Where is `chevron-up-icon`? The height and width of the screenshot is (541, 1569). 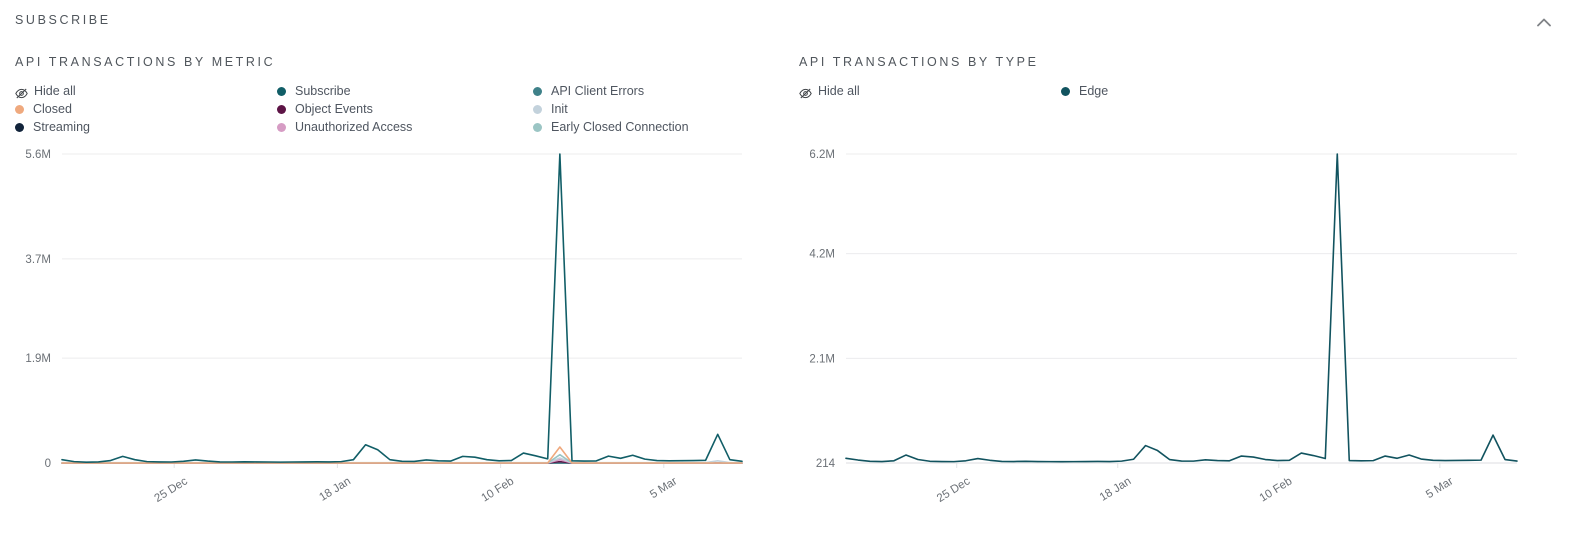
chevron-up-icon is located at coordinates (1544, 22).